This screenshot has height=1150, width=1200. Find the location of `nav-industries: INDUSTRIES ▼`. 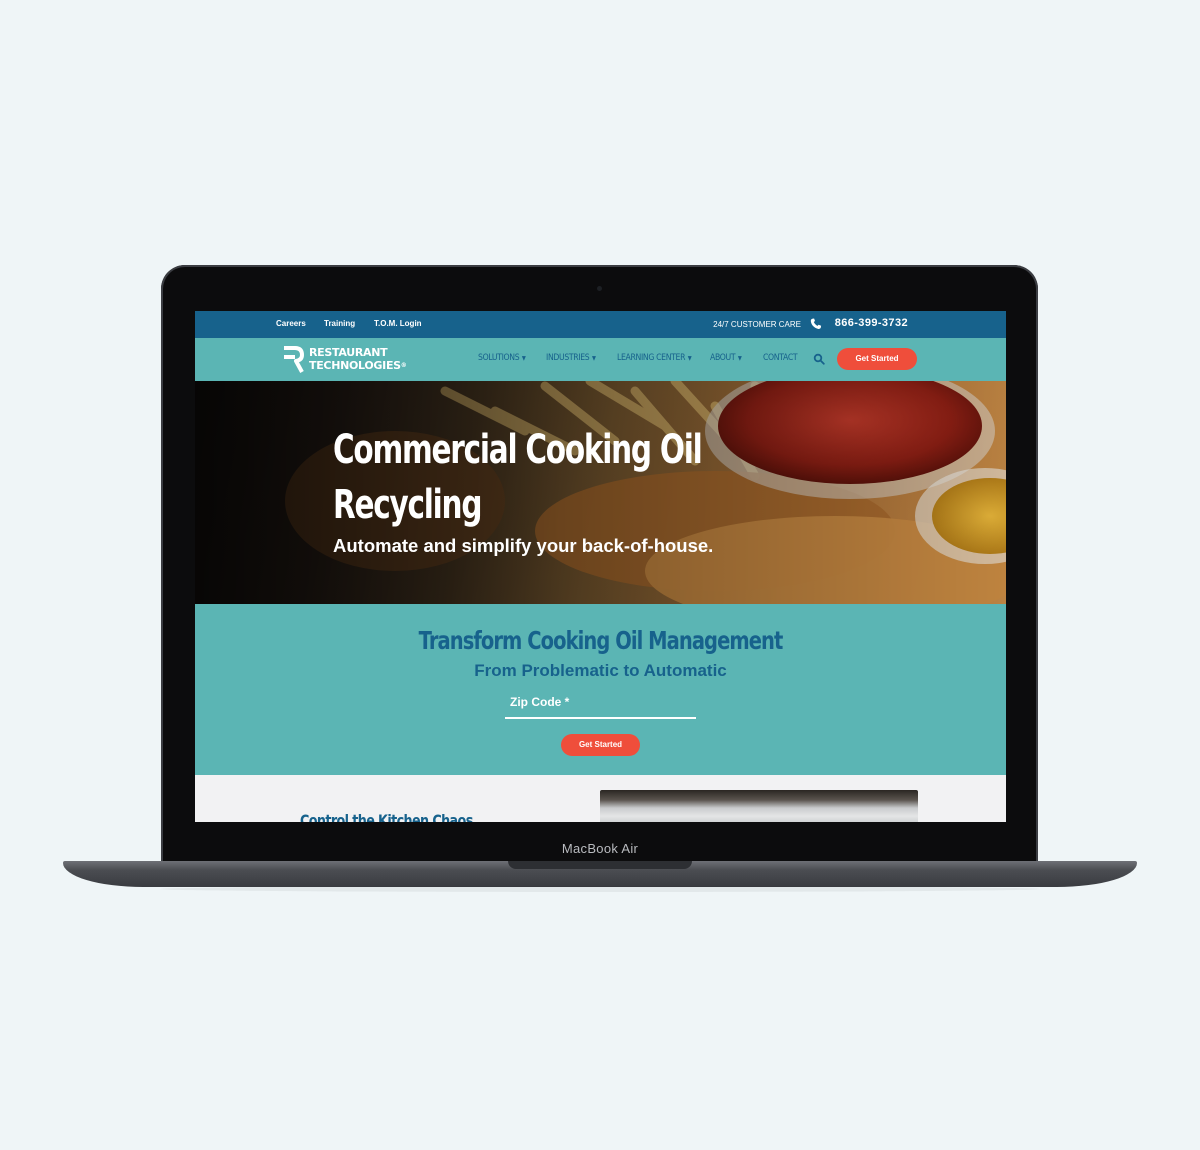

nav-industries: INDUSTRIES ▼ is located at coordinates (571, 358).